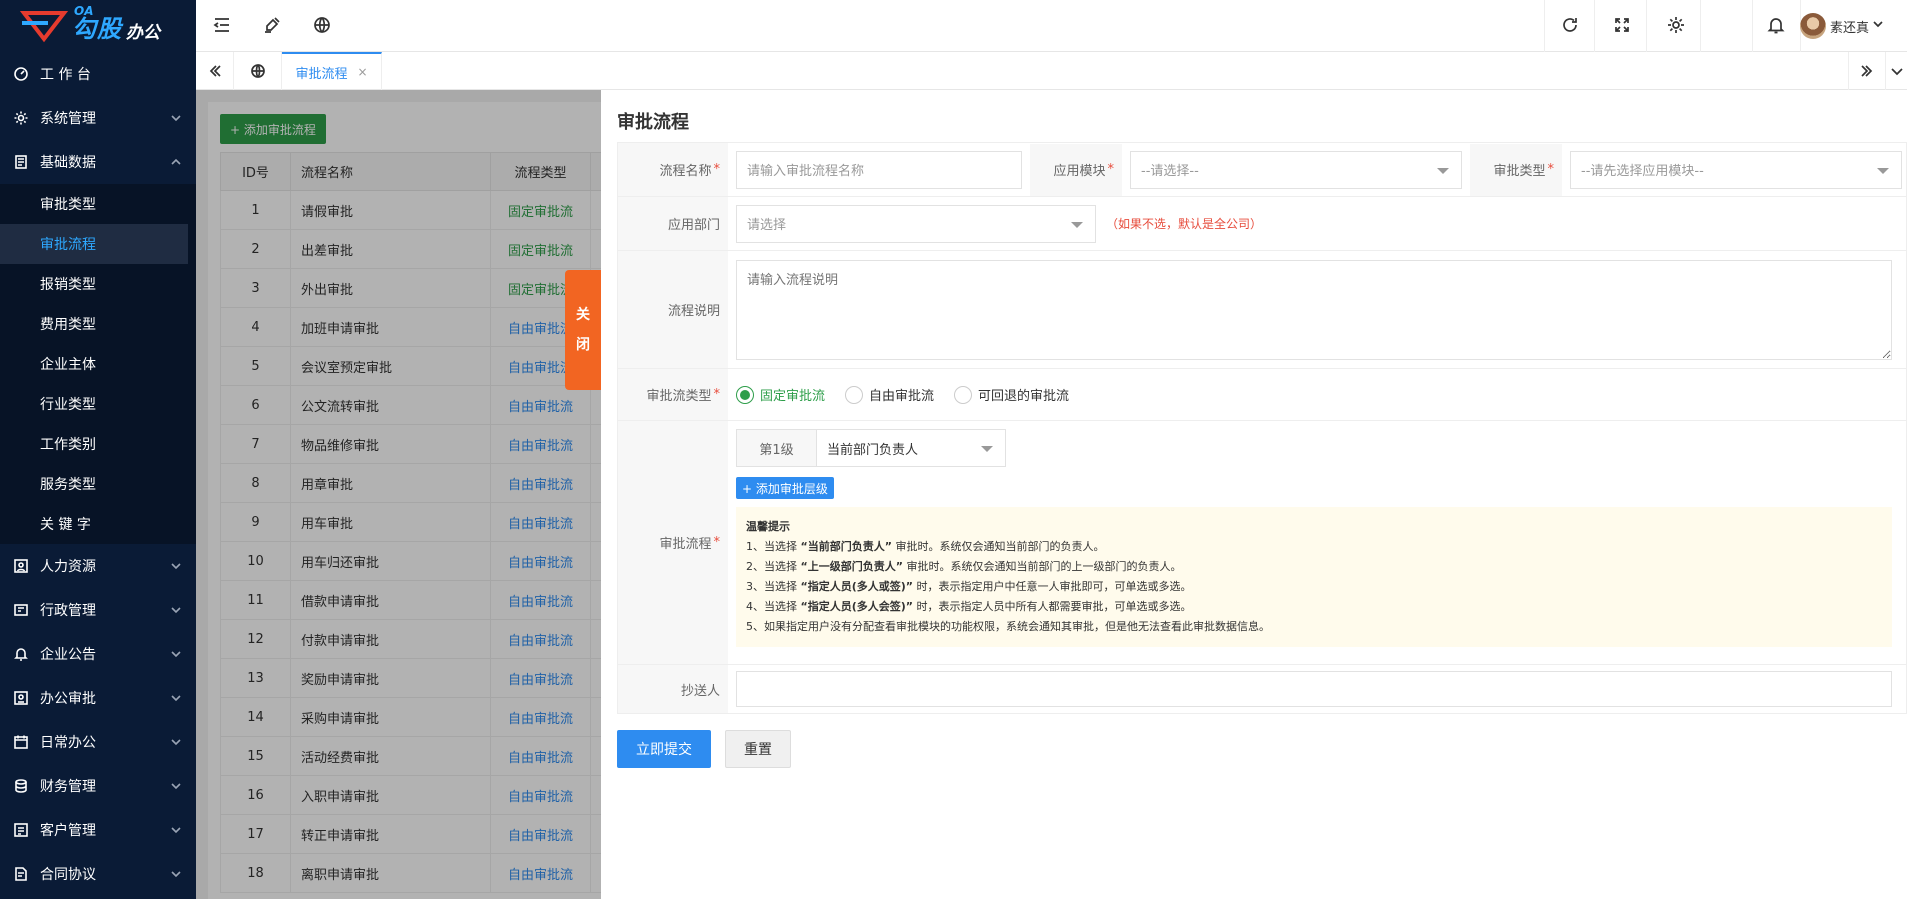  Describe the element at coordinates (98, 444) in the screenshot. I see `sidebar-subitem-6: 工作类别` at that location.